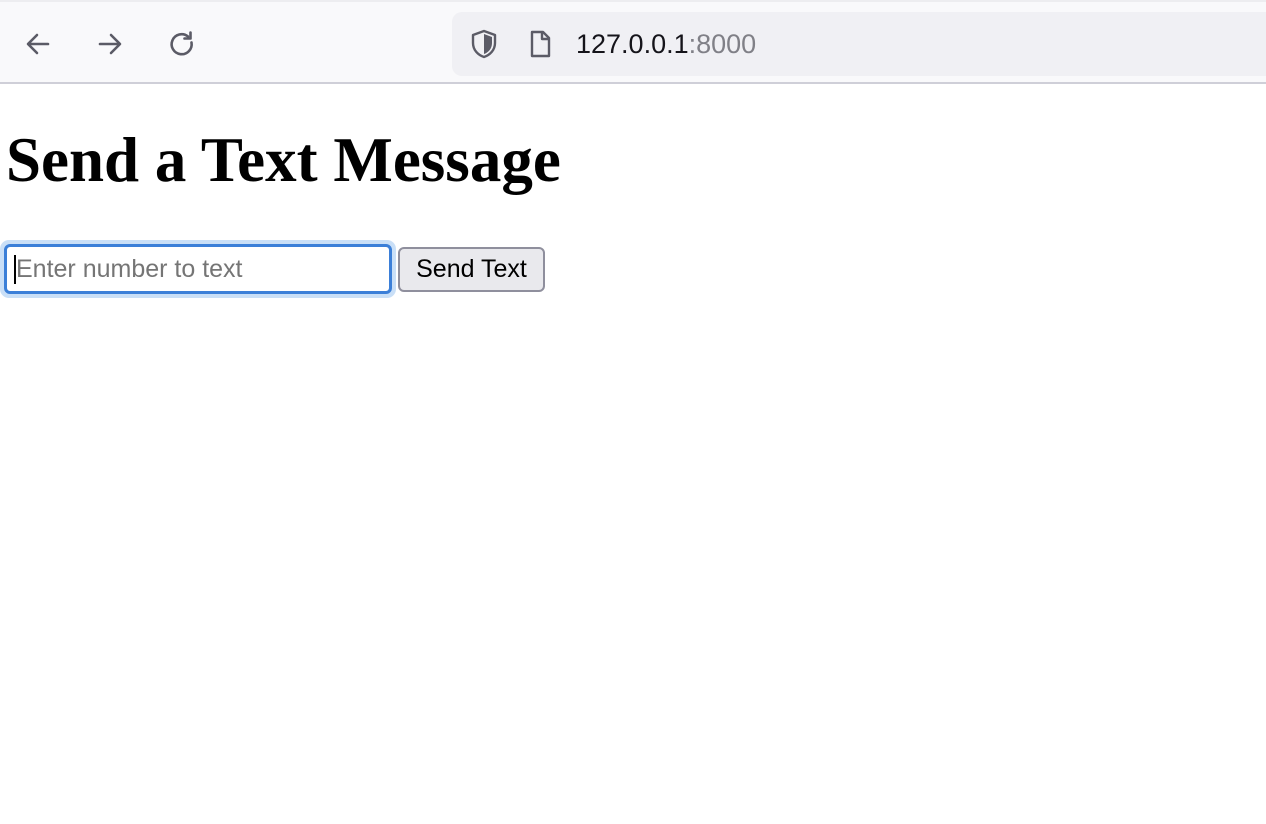  Describe the element at coordinates (198, 269) in the screenshot. I see `phone-number-input` at that location.